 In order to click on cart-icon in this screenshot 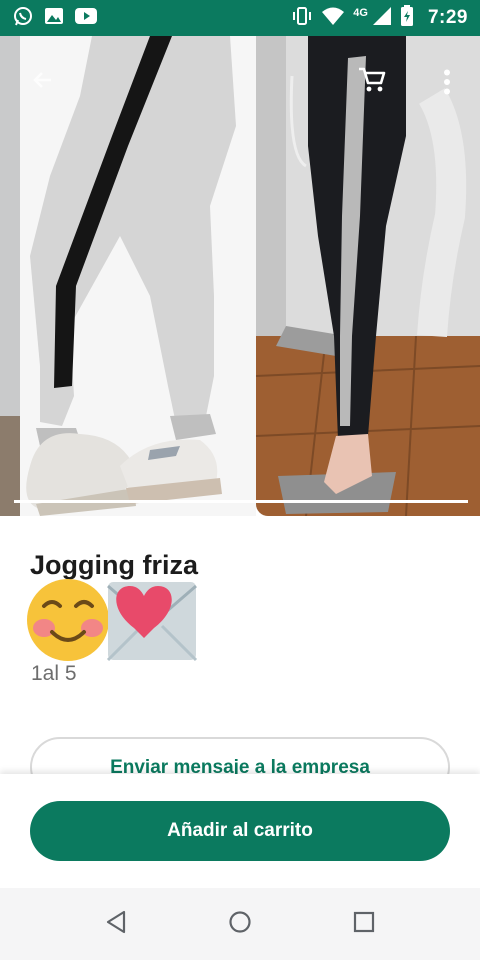, I will do `click(372, 82)`.